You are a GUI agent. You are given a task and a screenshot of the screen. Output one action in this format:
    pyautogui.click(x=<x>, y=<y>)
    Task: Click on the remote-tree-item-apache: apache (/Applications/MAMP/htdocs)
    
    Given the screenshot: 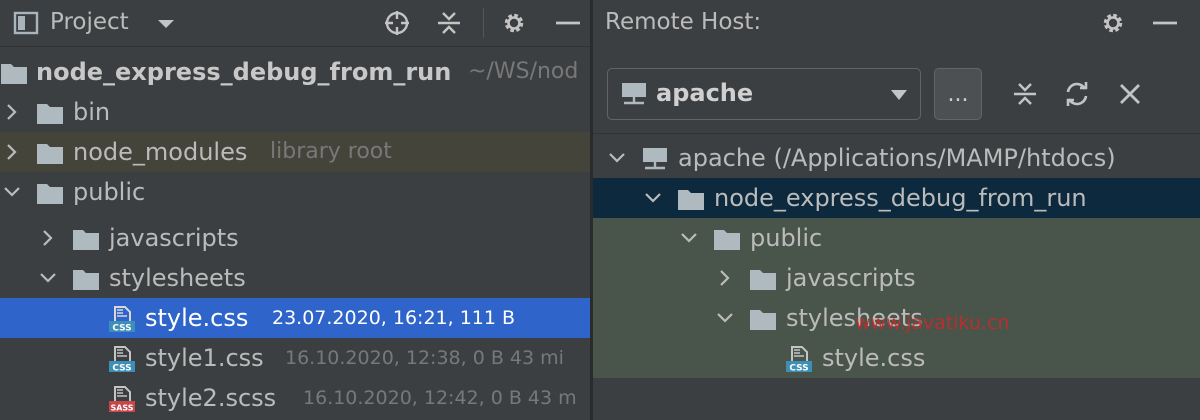 What is the action you would take?
    pyautogui.click(x=896, y=158)
    